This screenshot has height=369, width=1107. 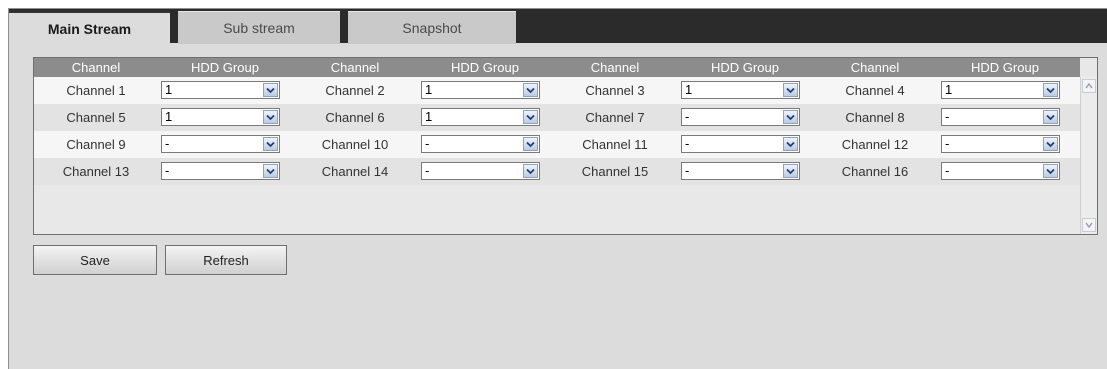 I want to click on tab-bar: Main Stream Sub stream Snapshot, so click(x=558, y=27).